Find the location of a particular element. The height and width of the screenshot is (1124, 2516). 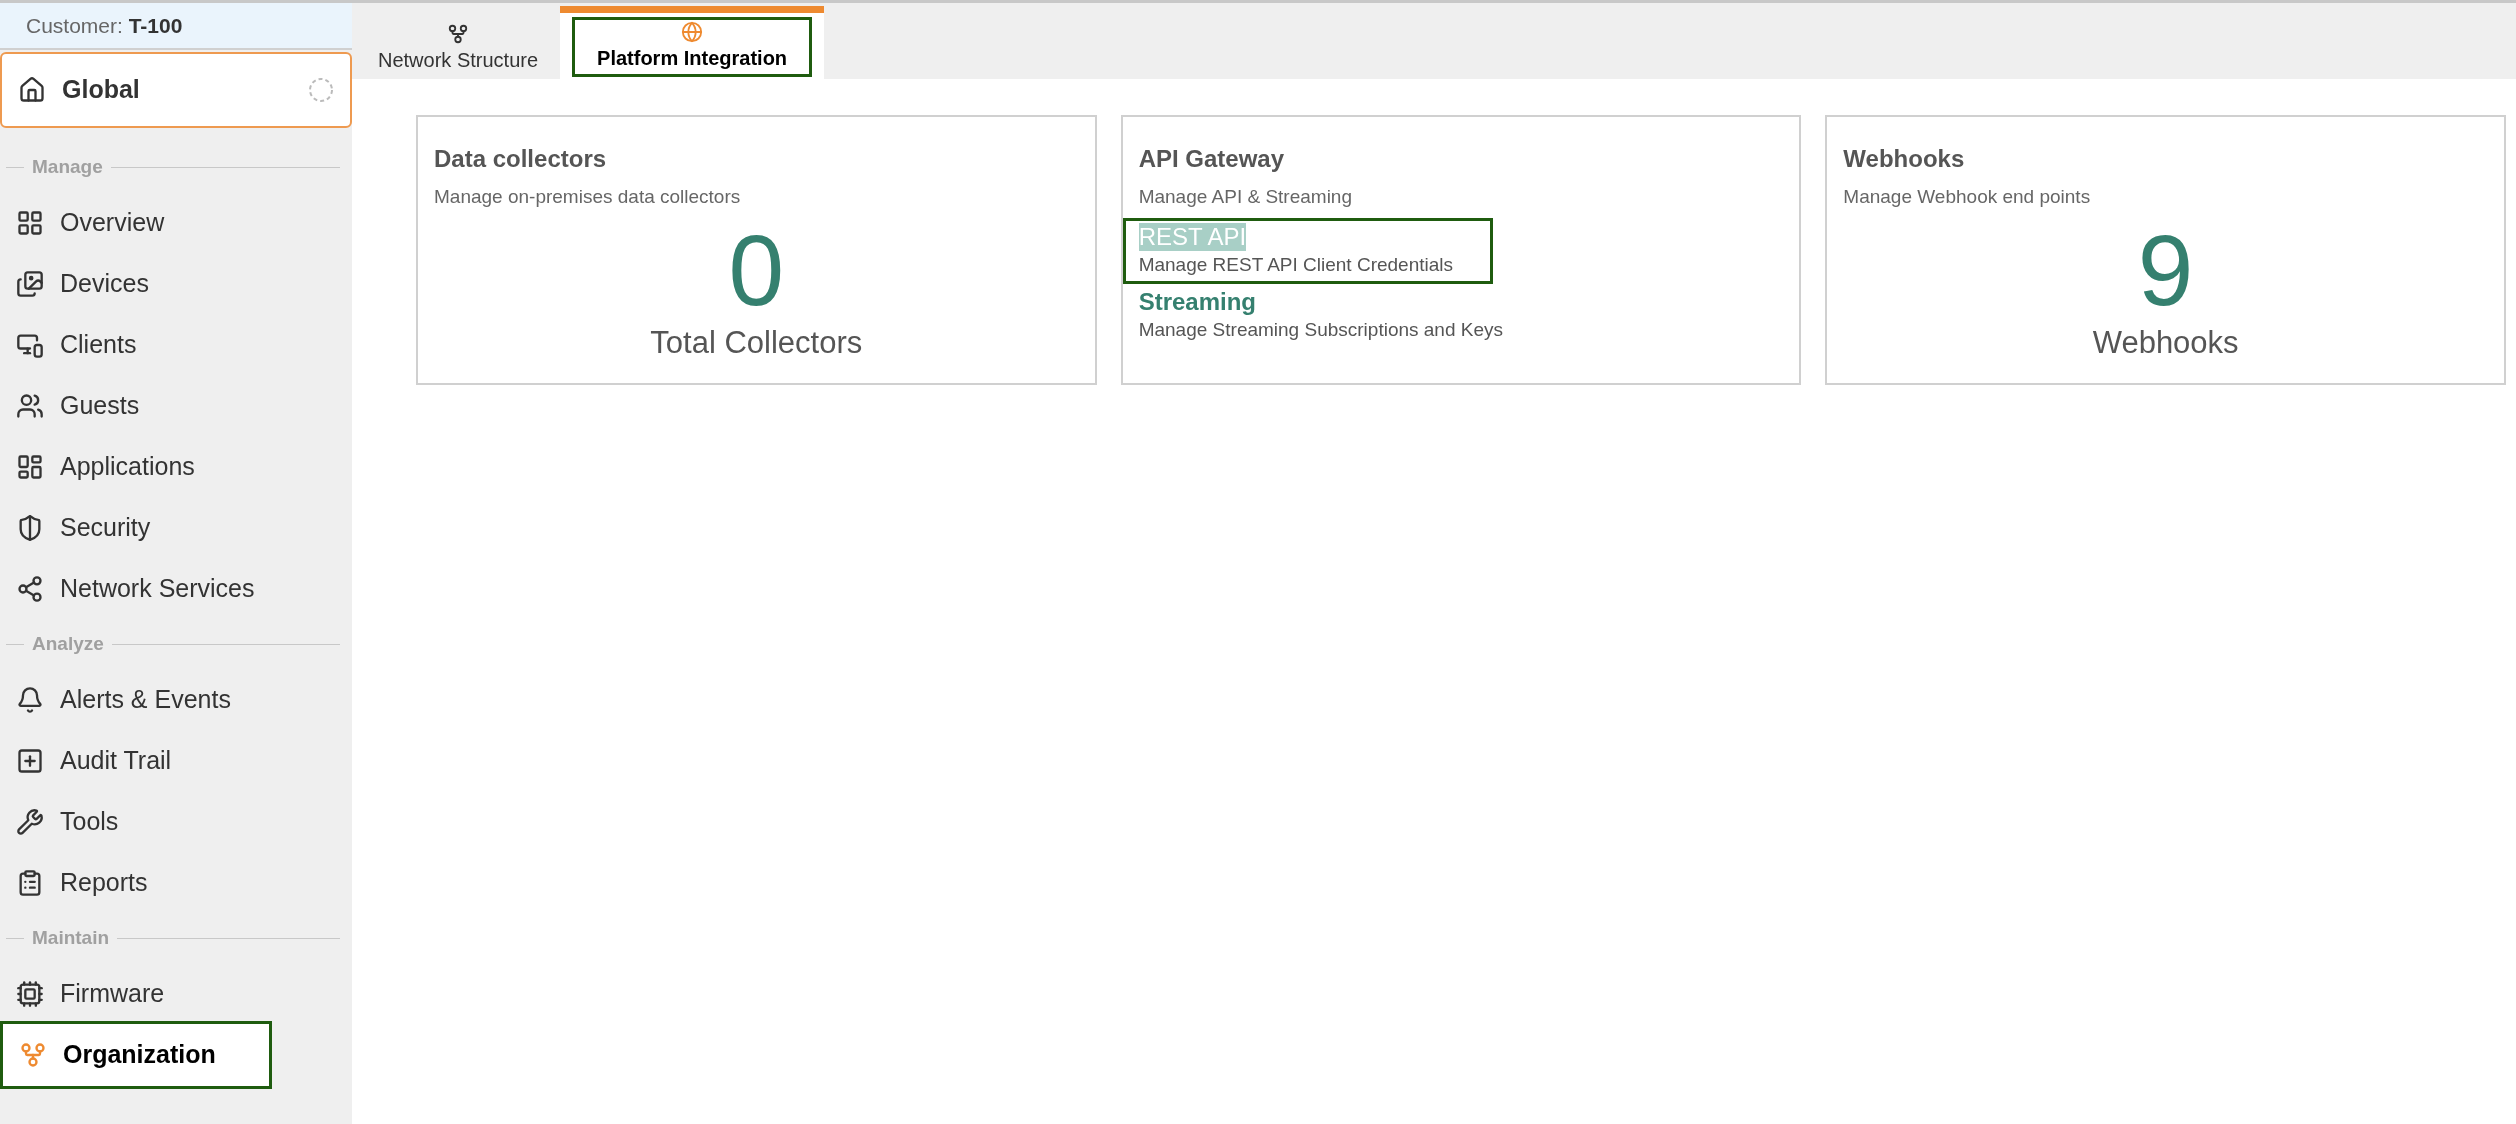

sidebar-item: Security is located at coordinates (75, 527).